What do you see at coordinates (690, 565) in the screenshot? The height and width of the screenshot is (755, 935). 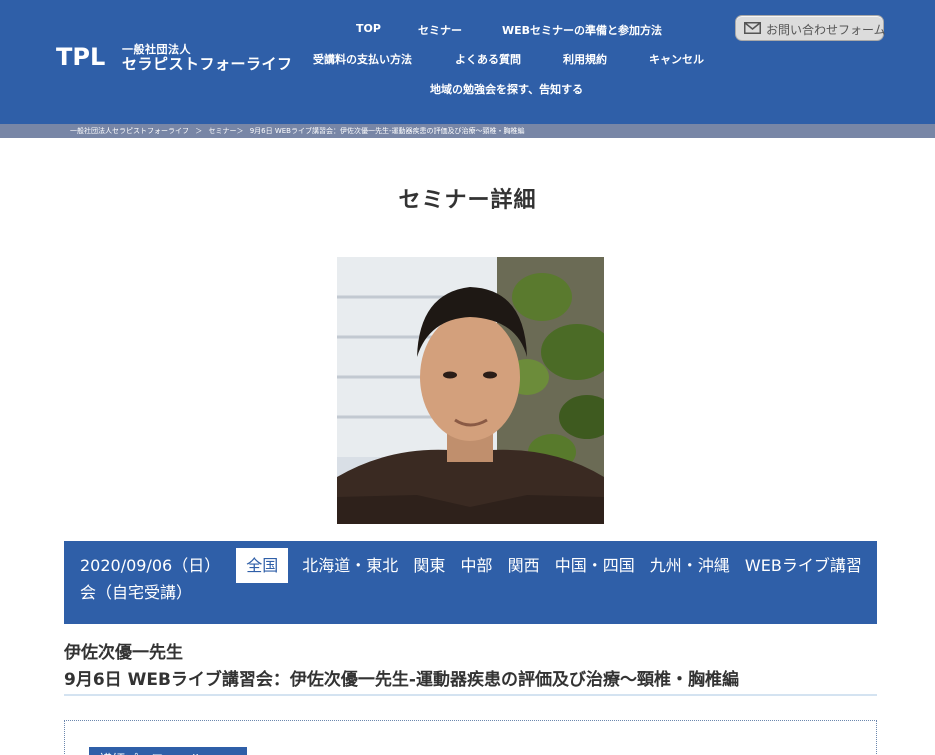 I see `region-tag-kyushu-okinawa: 九州・沖縄` at bounding box center [690, 565].